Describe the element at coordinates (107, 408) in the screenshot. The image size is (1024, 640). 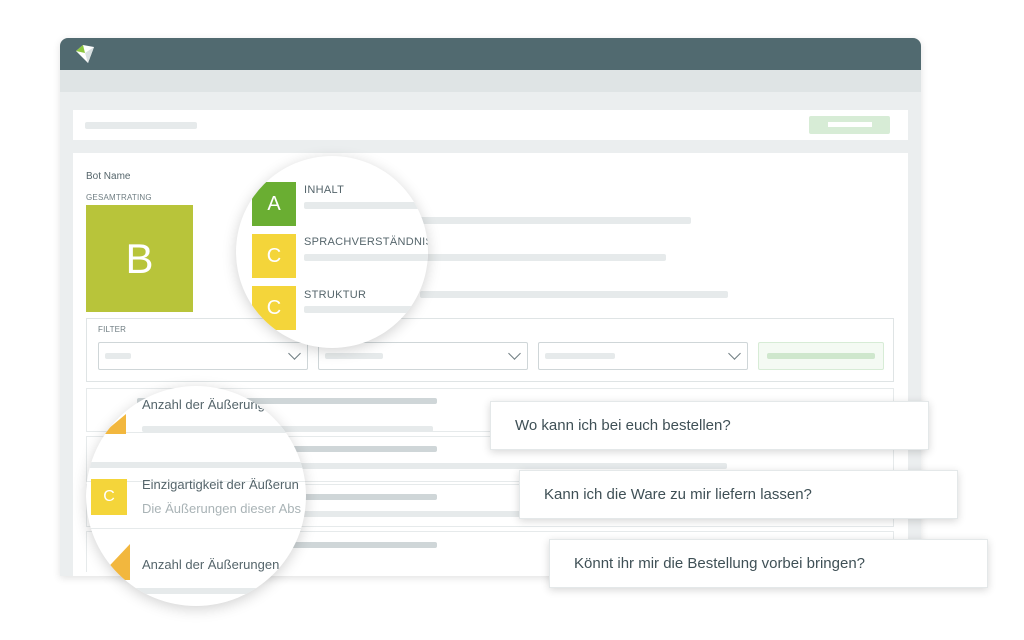
I see `row-grade-badge: D` at that location.